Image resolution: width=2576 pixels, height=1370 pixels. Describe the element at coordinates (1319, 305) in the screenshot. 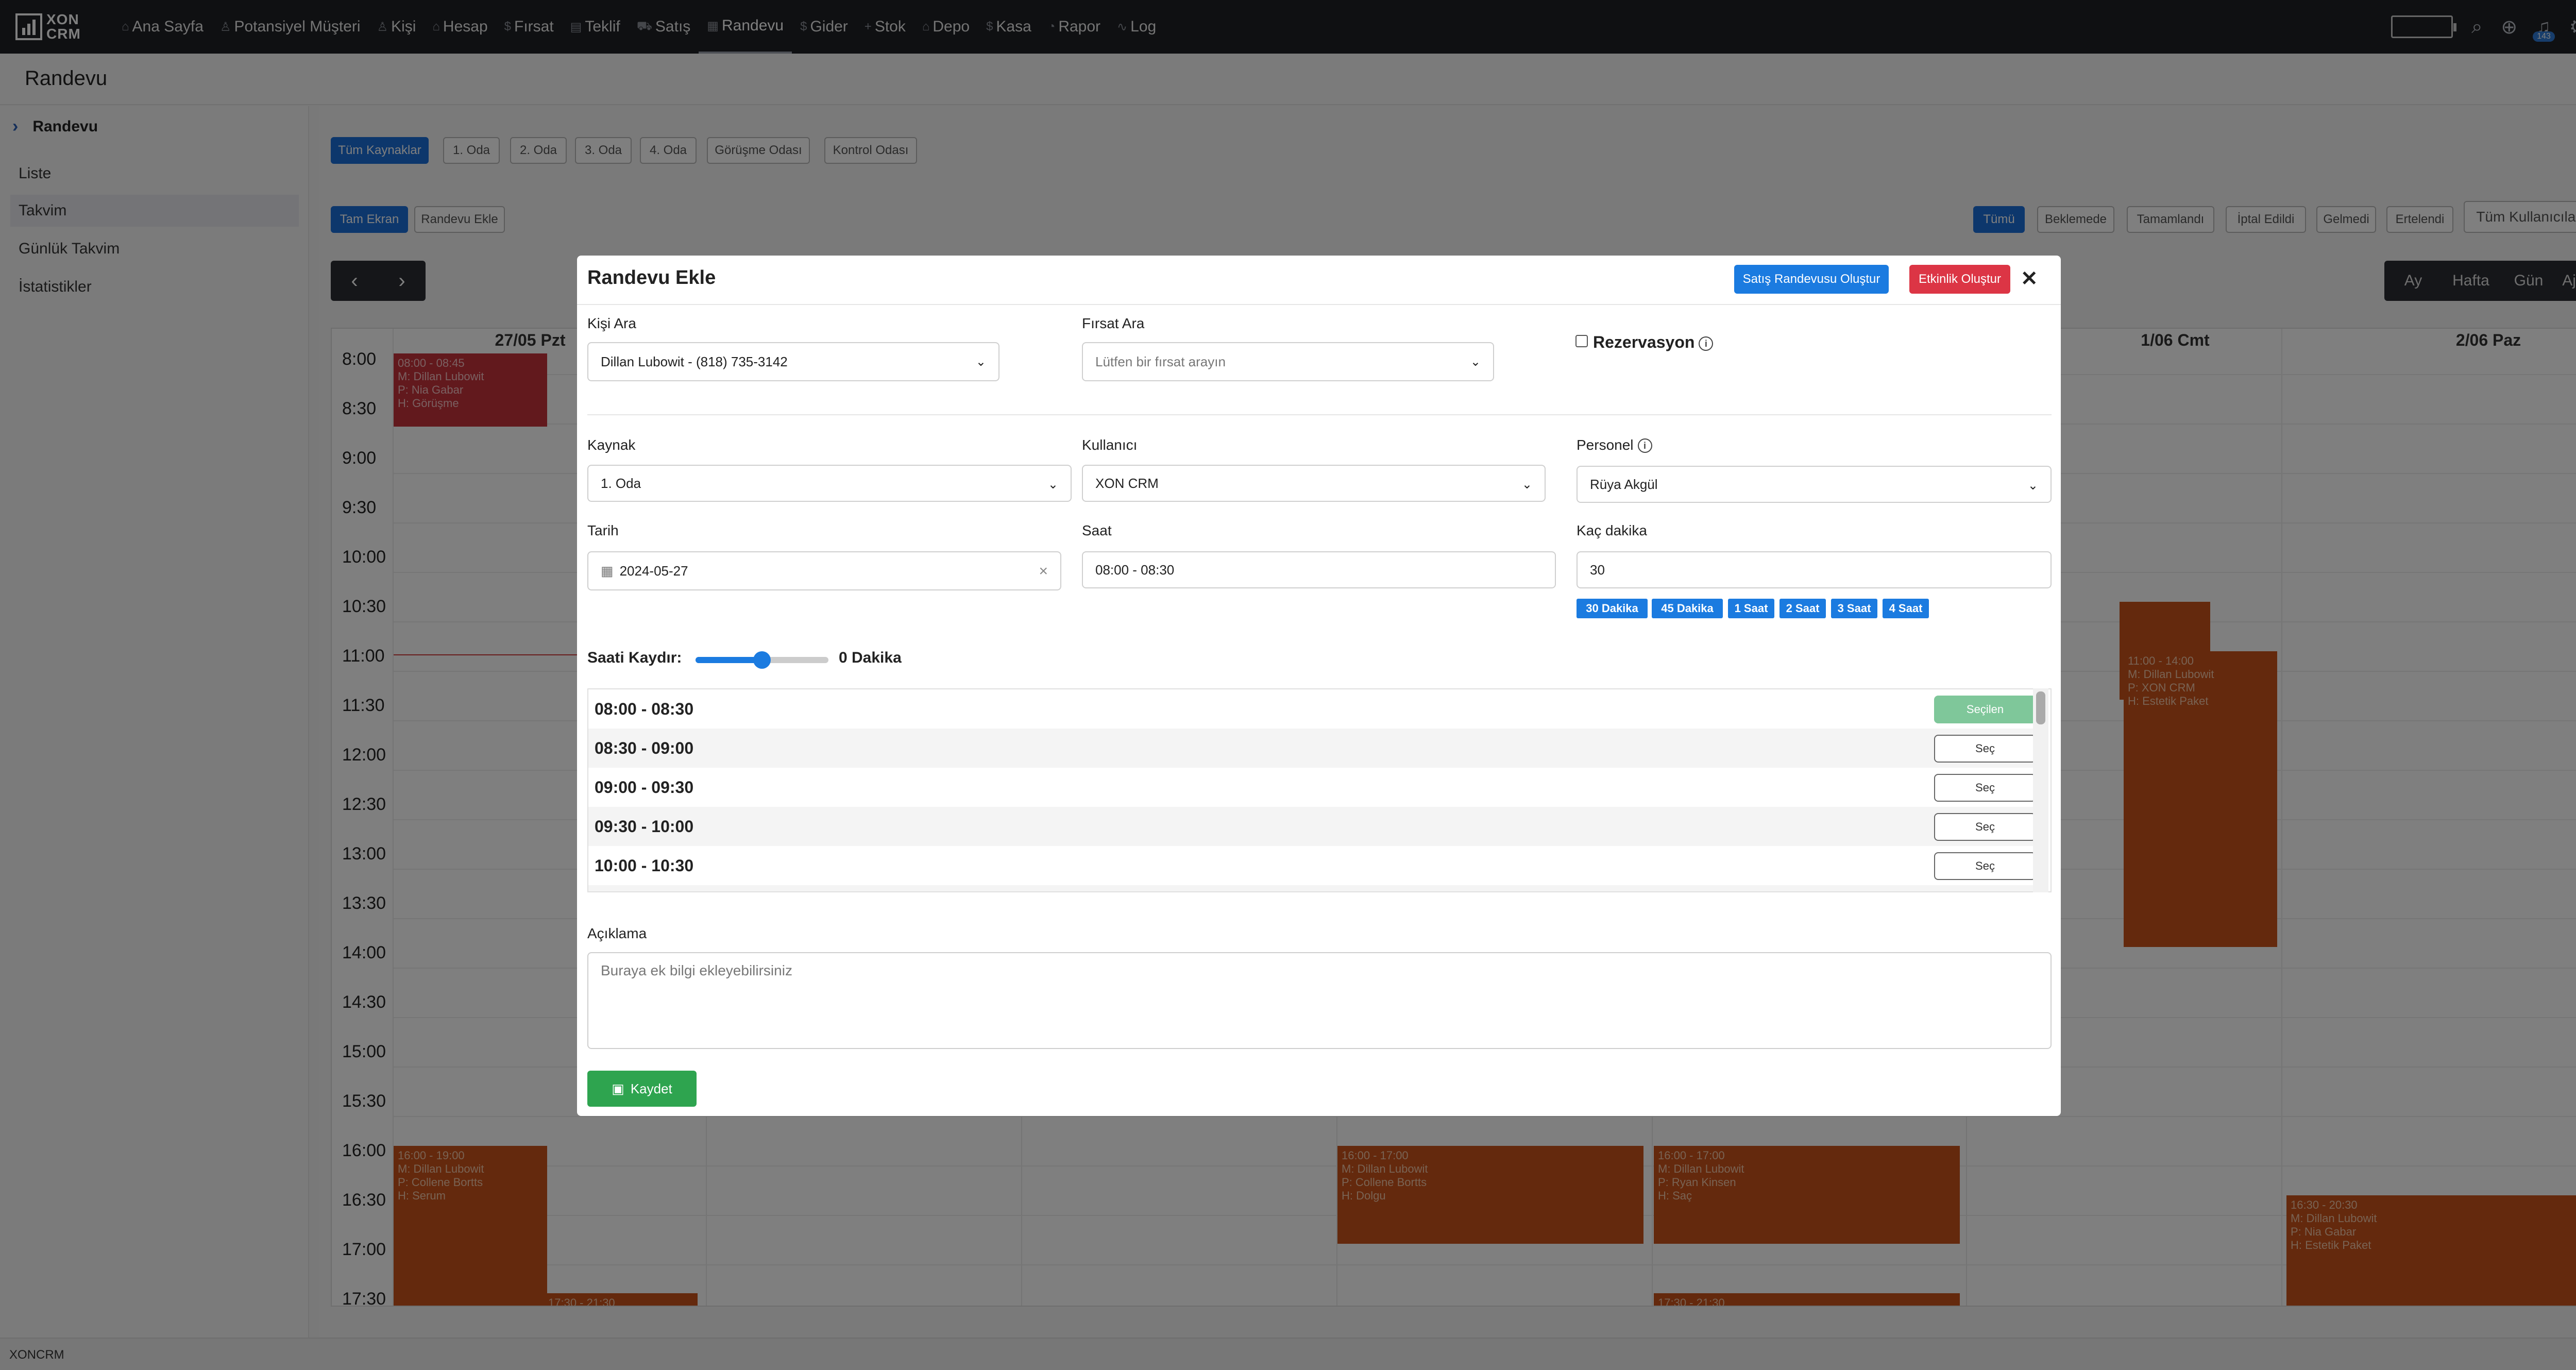

I see `modal-header-divider` at that location.